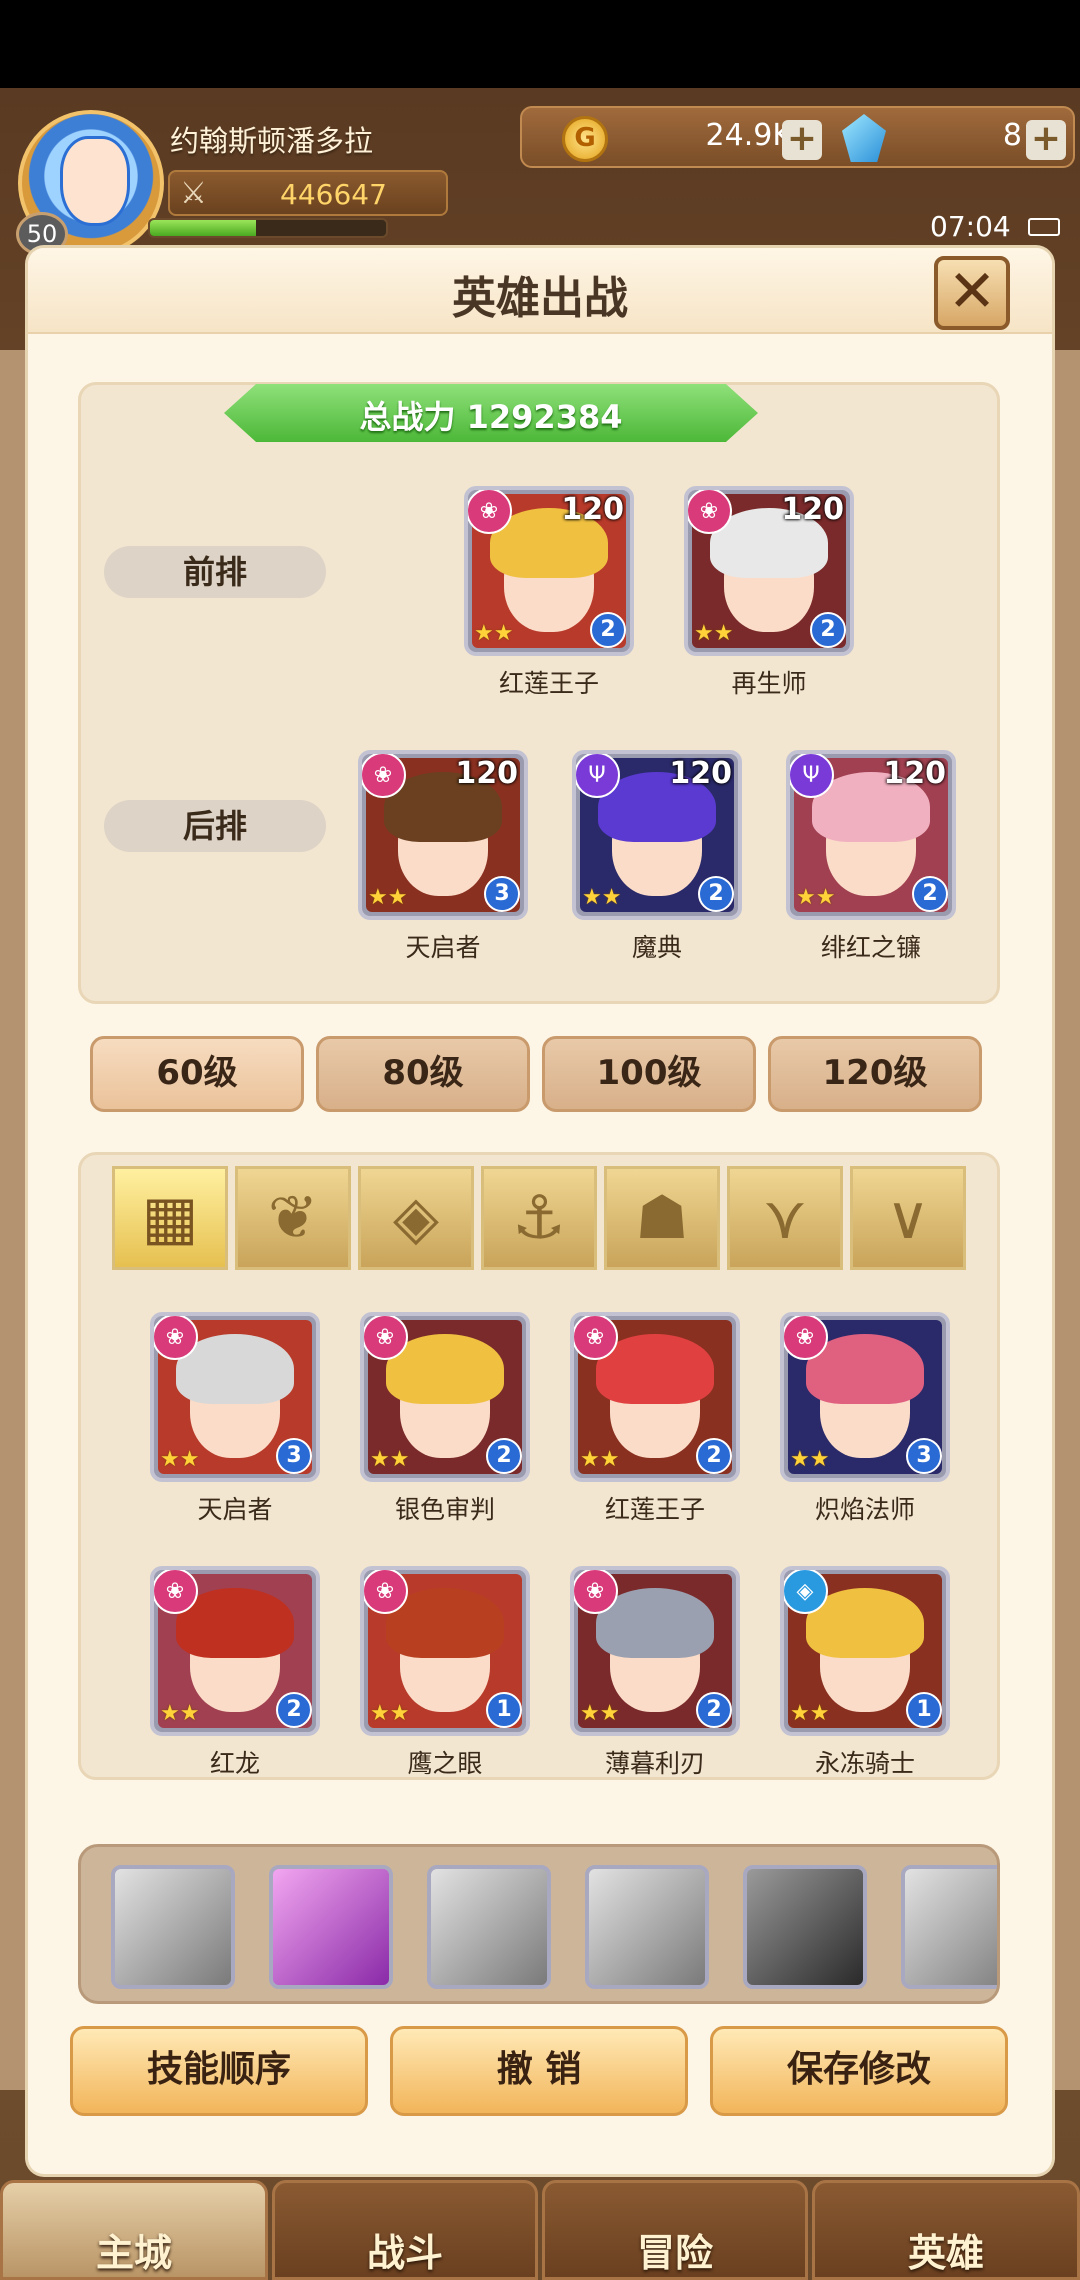 This screenshot has width=1080, height=2280. I want to click on horns-icon: ∨, so click(908, 1218).